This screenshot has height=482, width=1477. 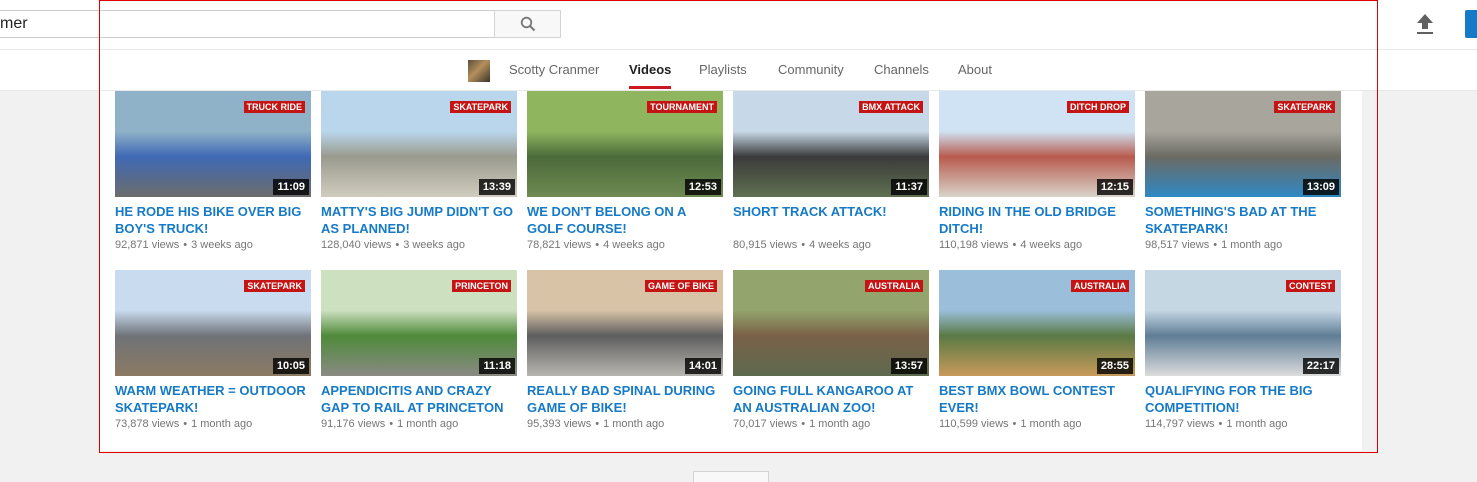 I want to click on video-thumbnail: DITCH DROP 12:15, so click(x=1037, y=144).